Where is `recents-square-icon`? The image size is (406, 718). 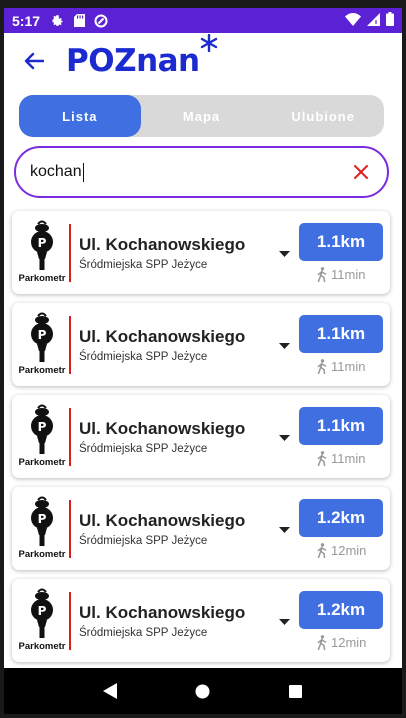
recents-square-icon is located at coordinates (296, 691).